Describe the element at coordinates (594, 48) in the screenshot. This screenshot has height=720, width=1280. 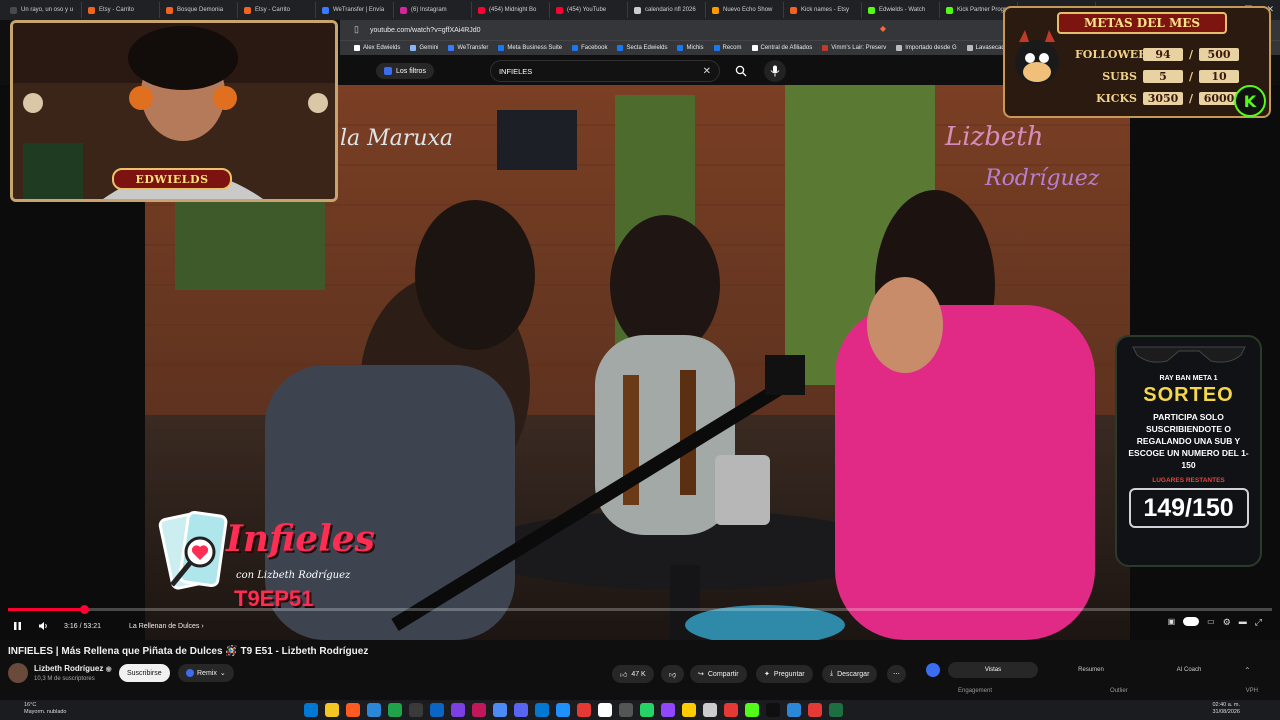
I see `bookmark-label: Facebook` at that location.